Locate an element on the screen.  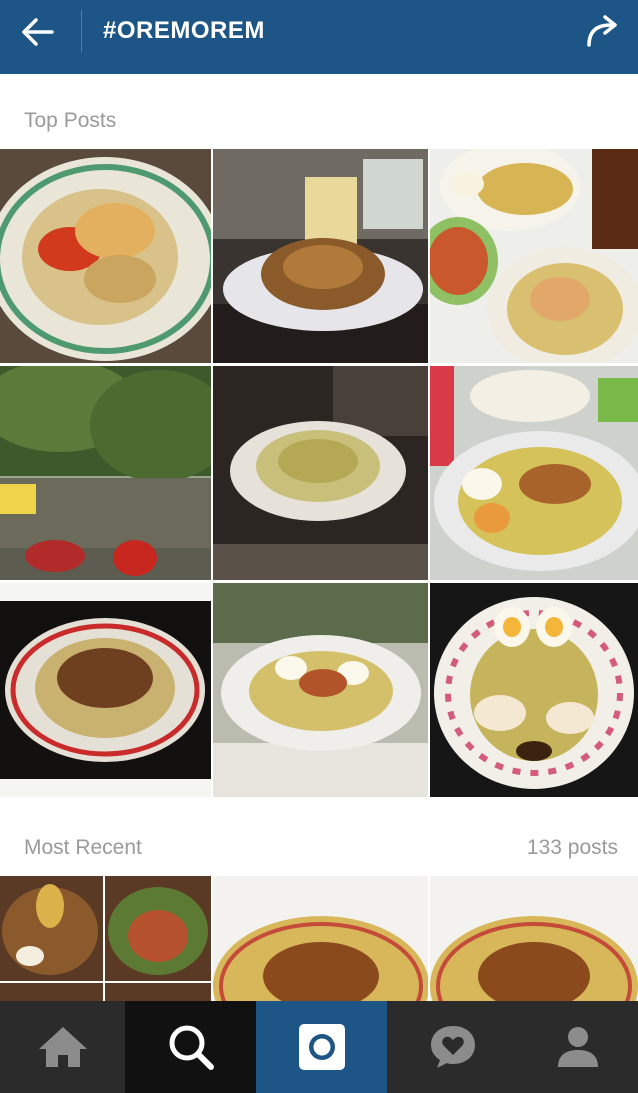
share-arrow-icon is located at coordinates (602, 31).